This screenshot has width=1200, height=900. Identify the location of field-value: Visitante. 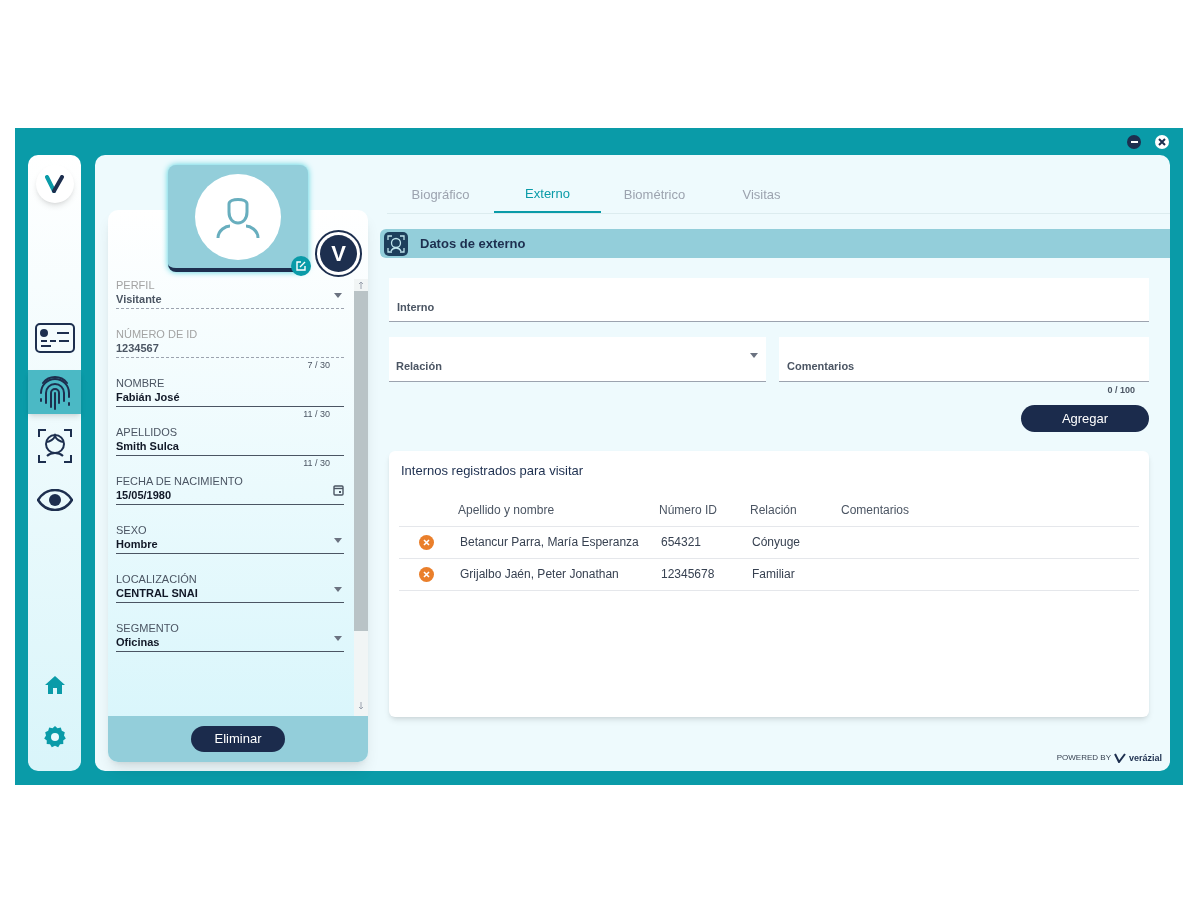
(139, 299).